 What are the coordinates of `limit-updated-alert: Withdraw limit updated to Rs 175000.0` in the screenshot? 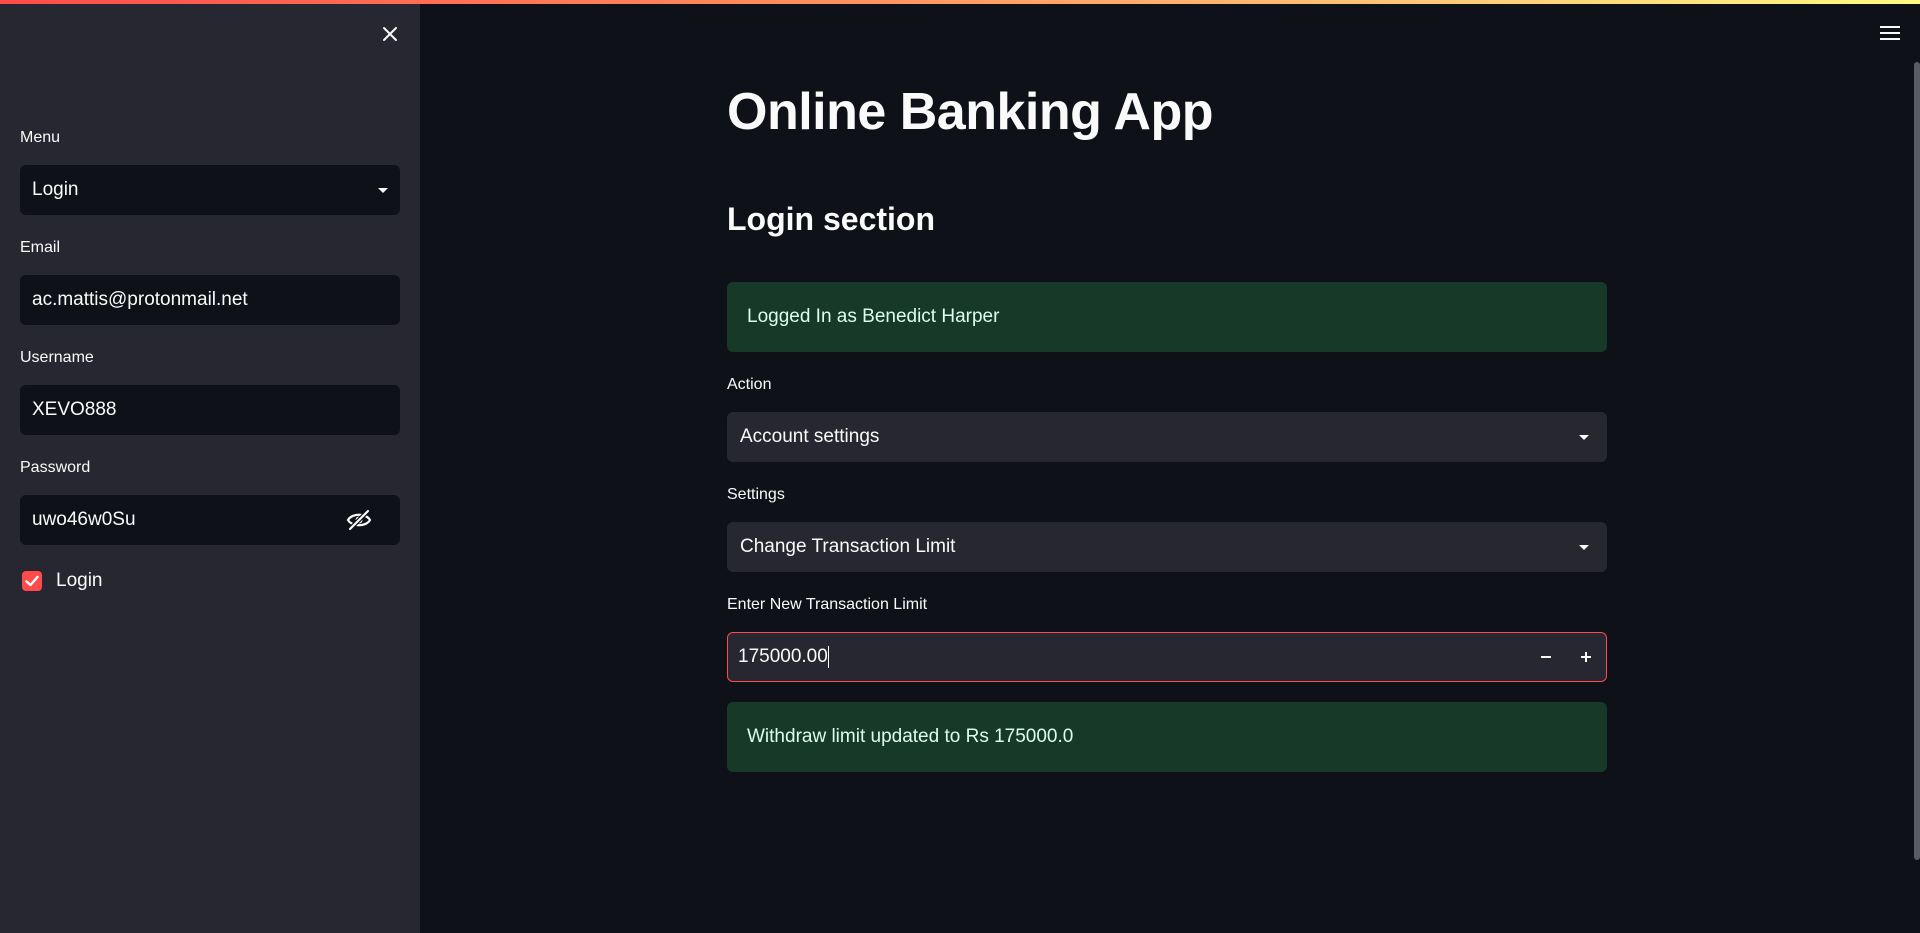 It's located at (1167, 737).